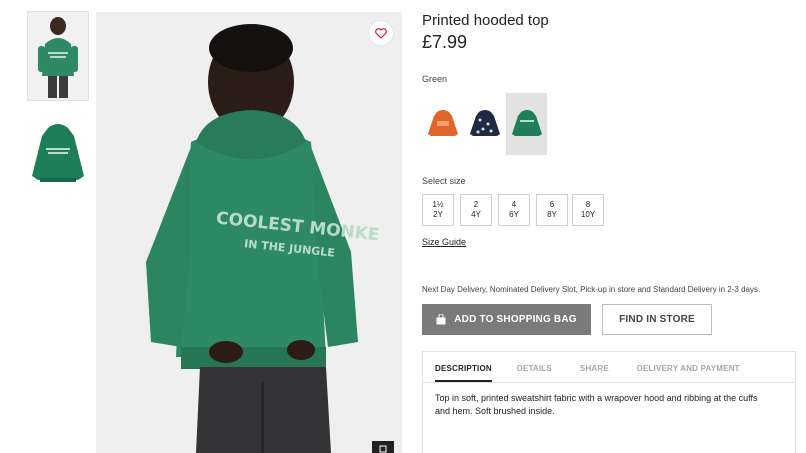  What do you see at coordinates (444, 181) in the screenshot?
I see `select-size-label: Select size` at bounding box center [444, 181].